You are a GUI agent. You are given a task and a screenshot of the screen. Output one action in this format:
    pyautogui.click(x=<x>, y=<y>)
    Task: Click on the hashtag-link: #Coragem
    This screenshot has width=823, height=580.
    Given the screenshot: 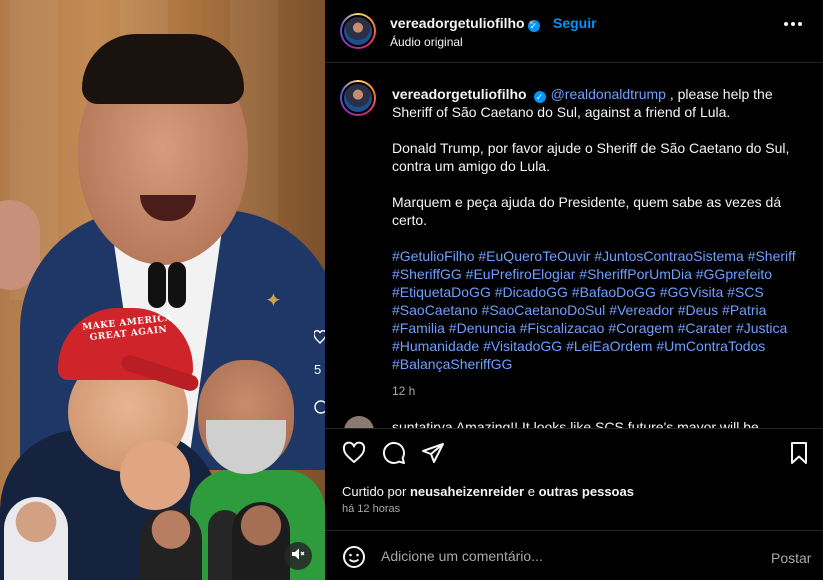 What is the action you would take?
    pyautogui.click(x=640, y=328)
    